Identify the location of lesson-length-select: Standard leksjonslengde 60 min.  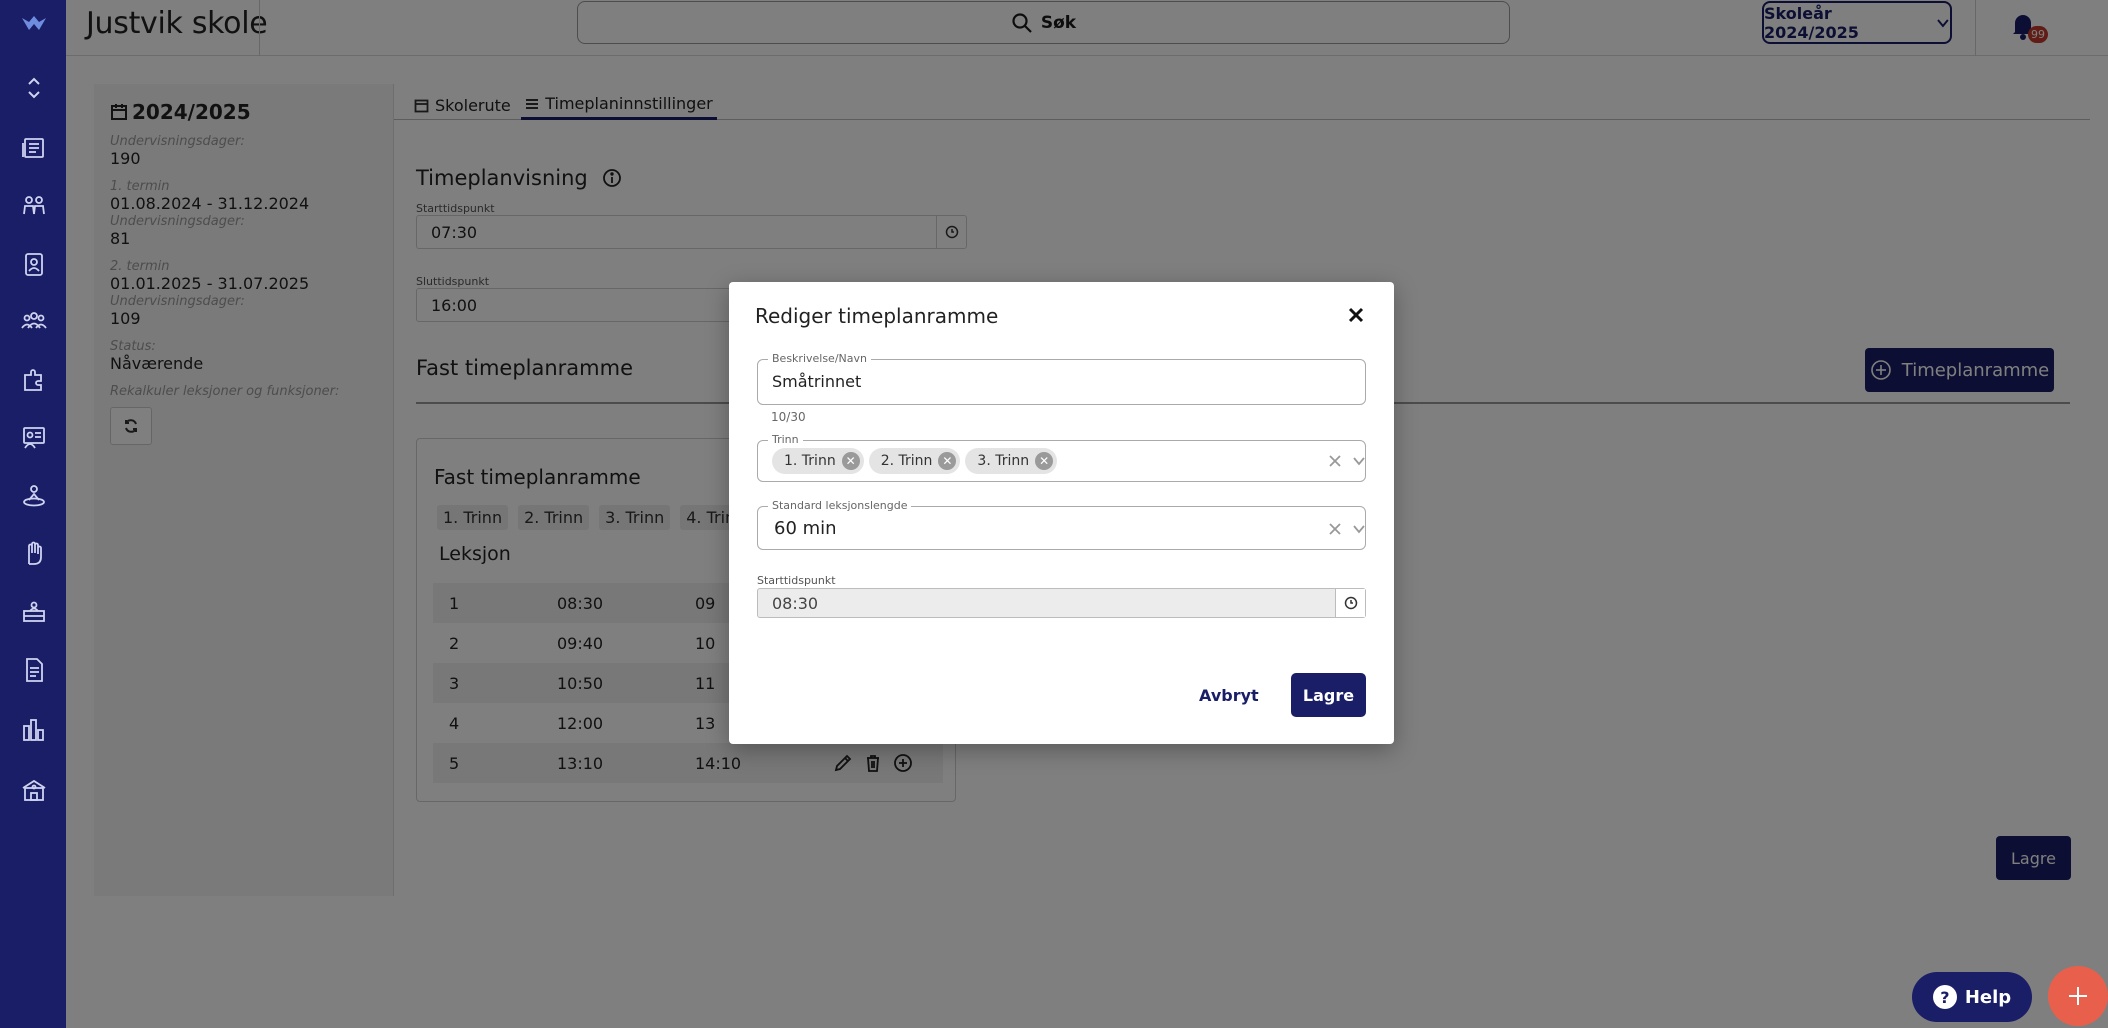
(1062, 525).